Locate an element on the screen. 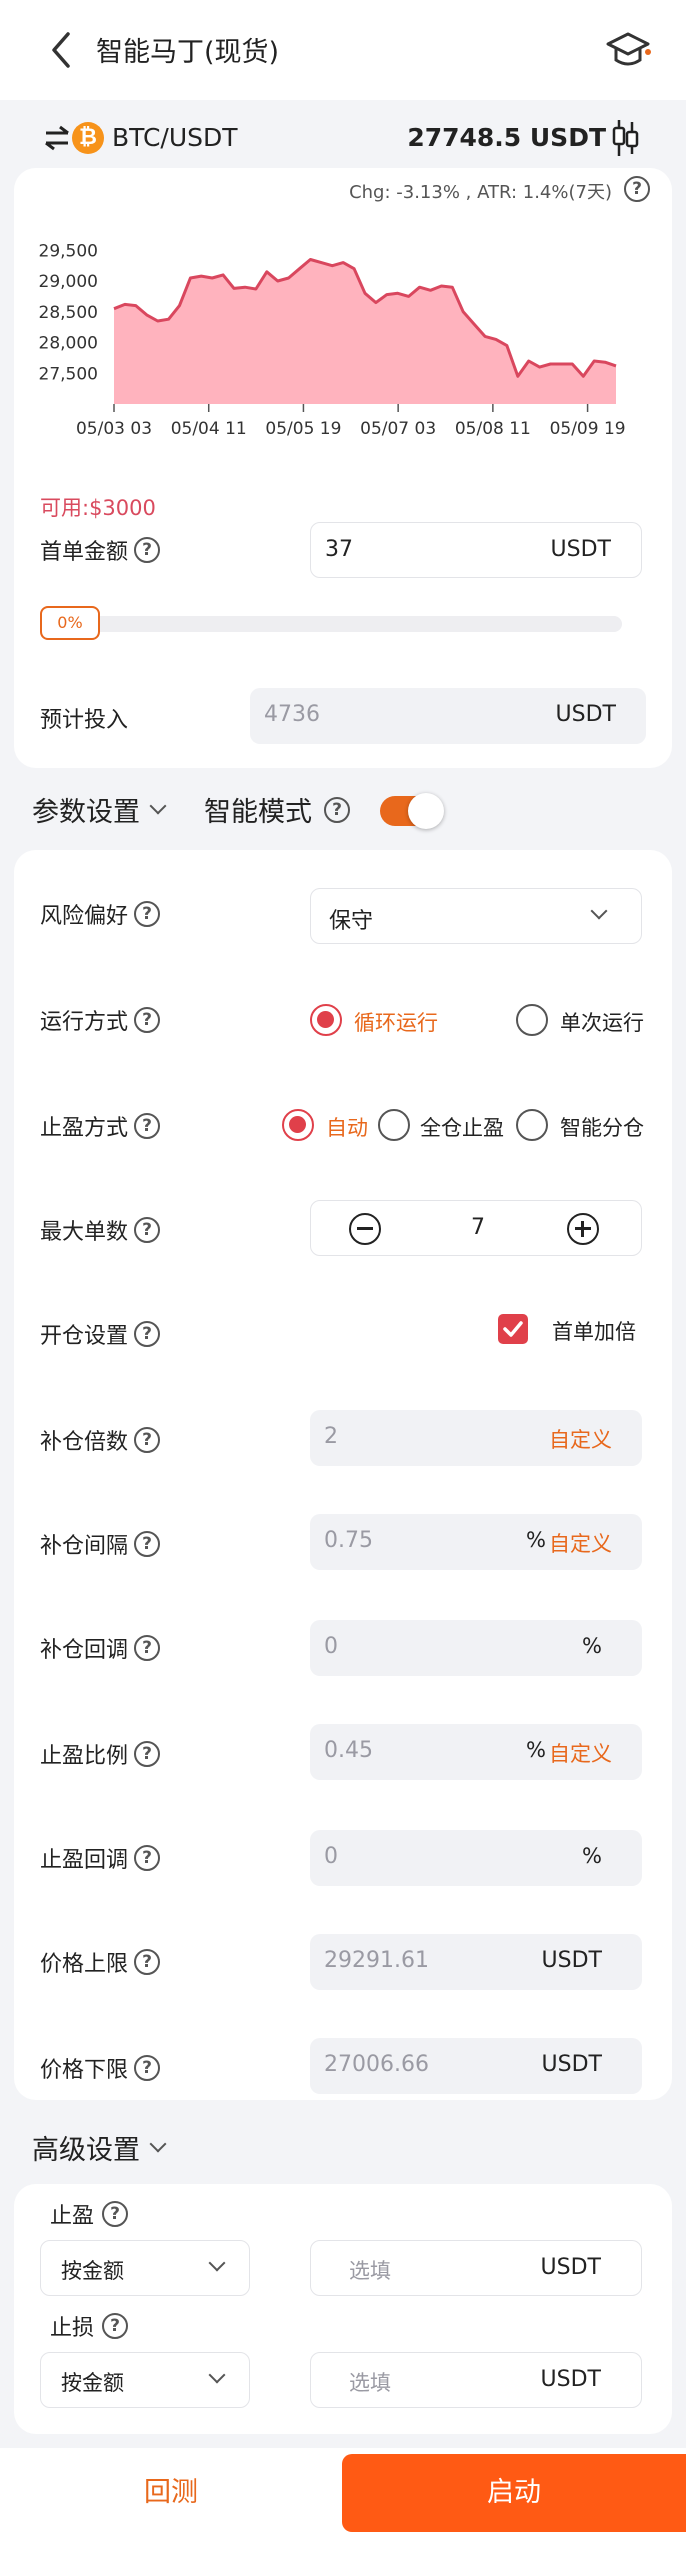  y-tick-label: 28,500 is located at coordinates (68, 313).